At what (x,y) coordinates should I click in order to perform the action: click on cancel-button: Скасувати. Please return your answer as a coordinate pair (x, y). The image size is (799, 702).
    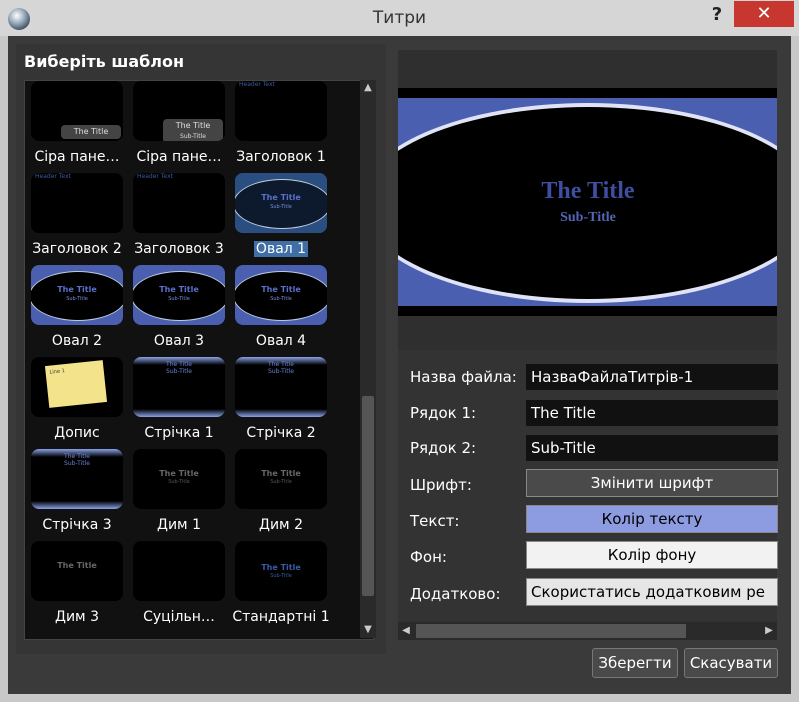
    Looking at the image, I should click on (731, 663).